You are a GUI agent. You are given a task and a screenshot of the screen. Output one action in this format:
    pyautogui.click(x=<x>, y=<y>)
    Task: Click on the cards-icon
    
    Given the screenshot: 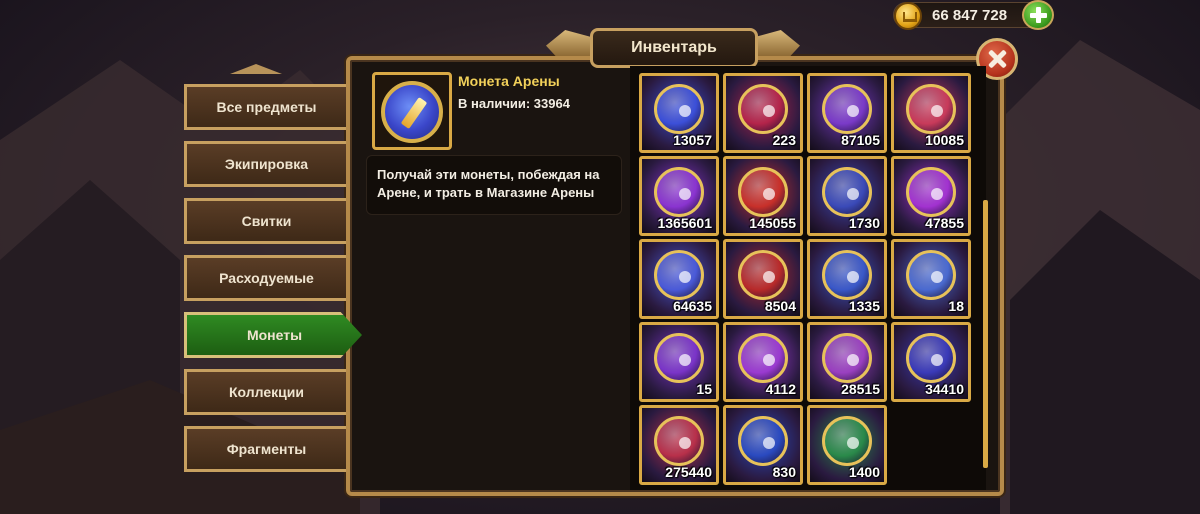 What is the action you would take?
    pyautogui.click(x=847, y=441)
    